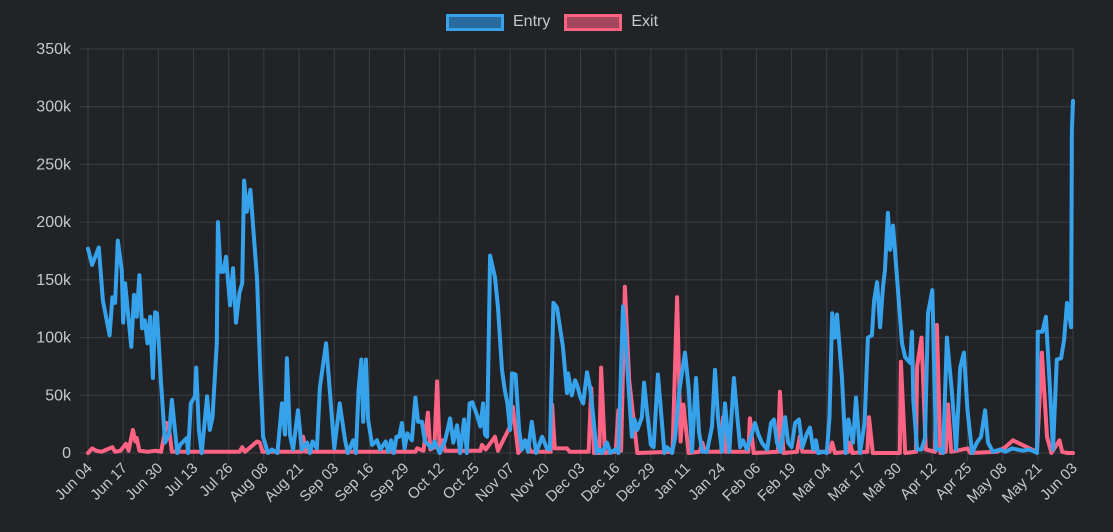 The image size is (1113, 532). I want to click on x-tick-label: Jun 04, so click(74, 482).